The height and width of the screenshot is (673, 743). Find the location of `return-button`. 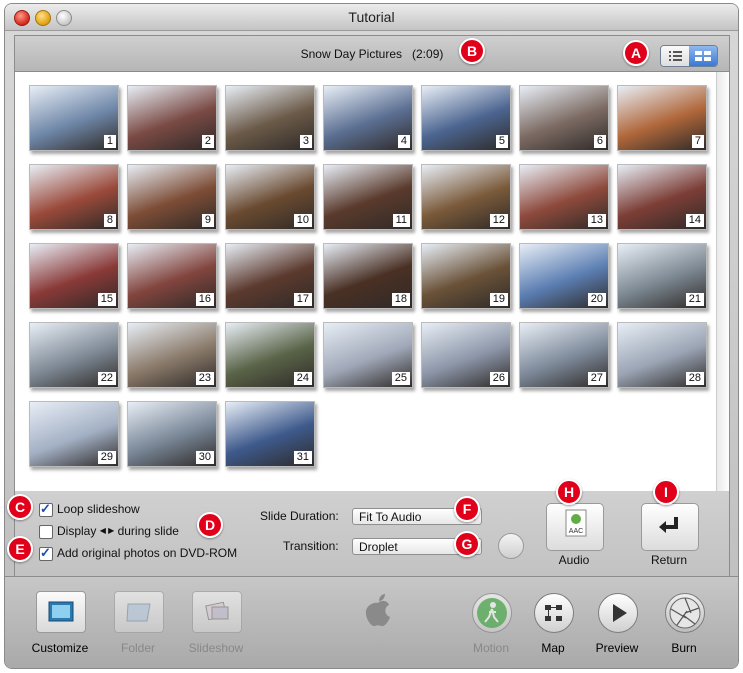

return-button is located at coordinates (670, 527).